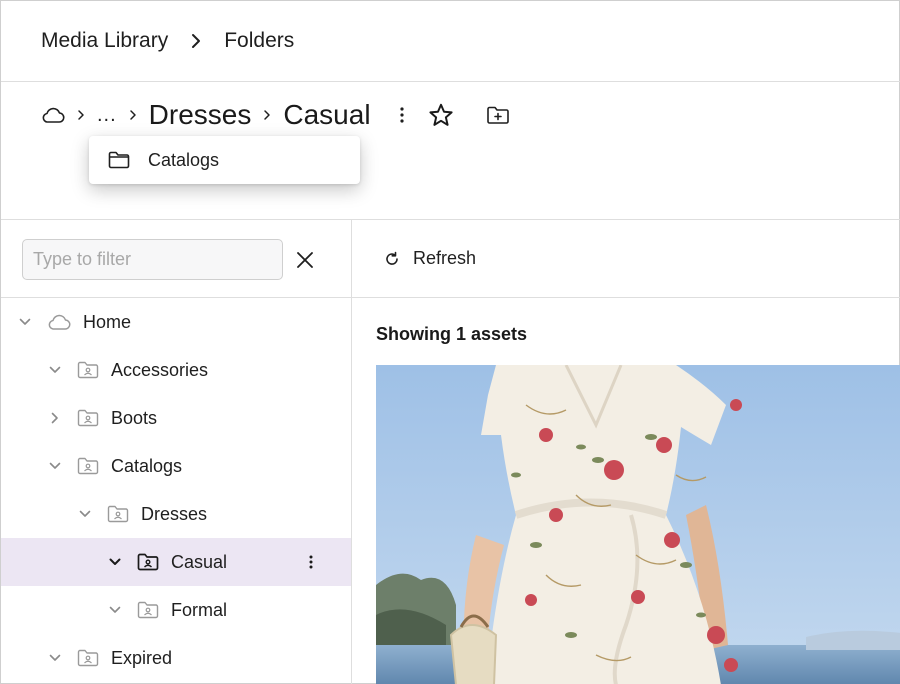  Describe the element at coordinates (107, 321) in the screenshot. I see `tree-node-label: Home` at that location.